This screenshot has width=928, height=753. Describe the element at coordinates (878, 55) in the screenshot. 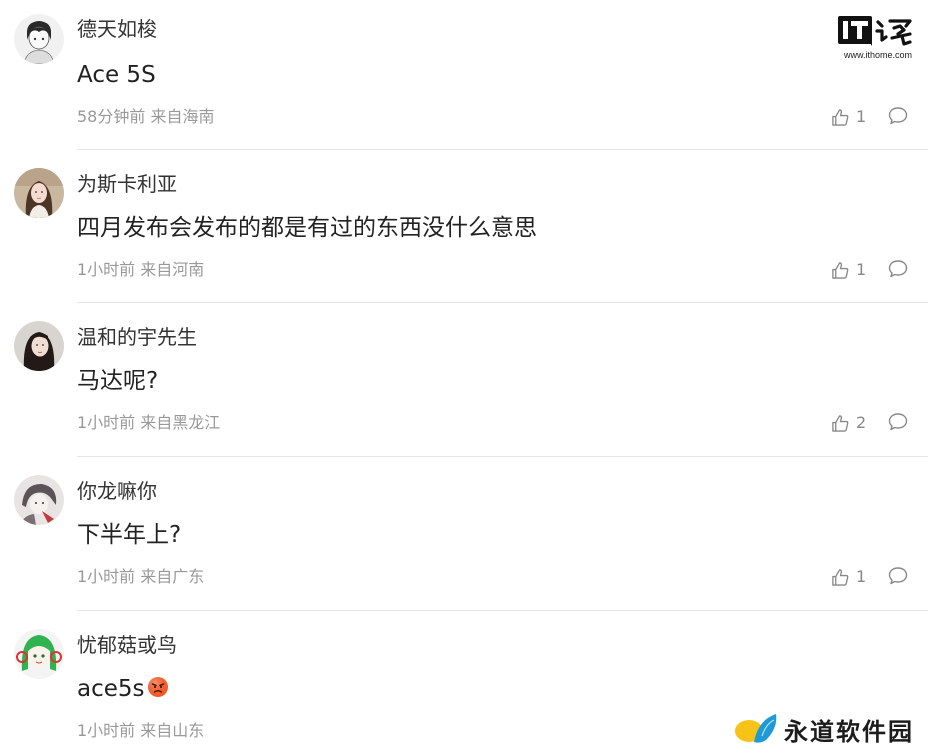

I see `ithome-url: www.ithome.com` at that location.